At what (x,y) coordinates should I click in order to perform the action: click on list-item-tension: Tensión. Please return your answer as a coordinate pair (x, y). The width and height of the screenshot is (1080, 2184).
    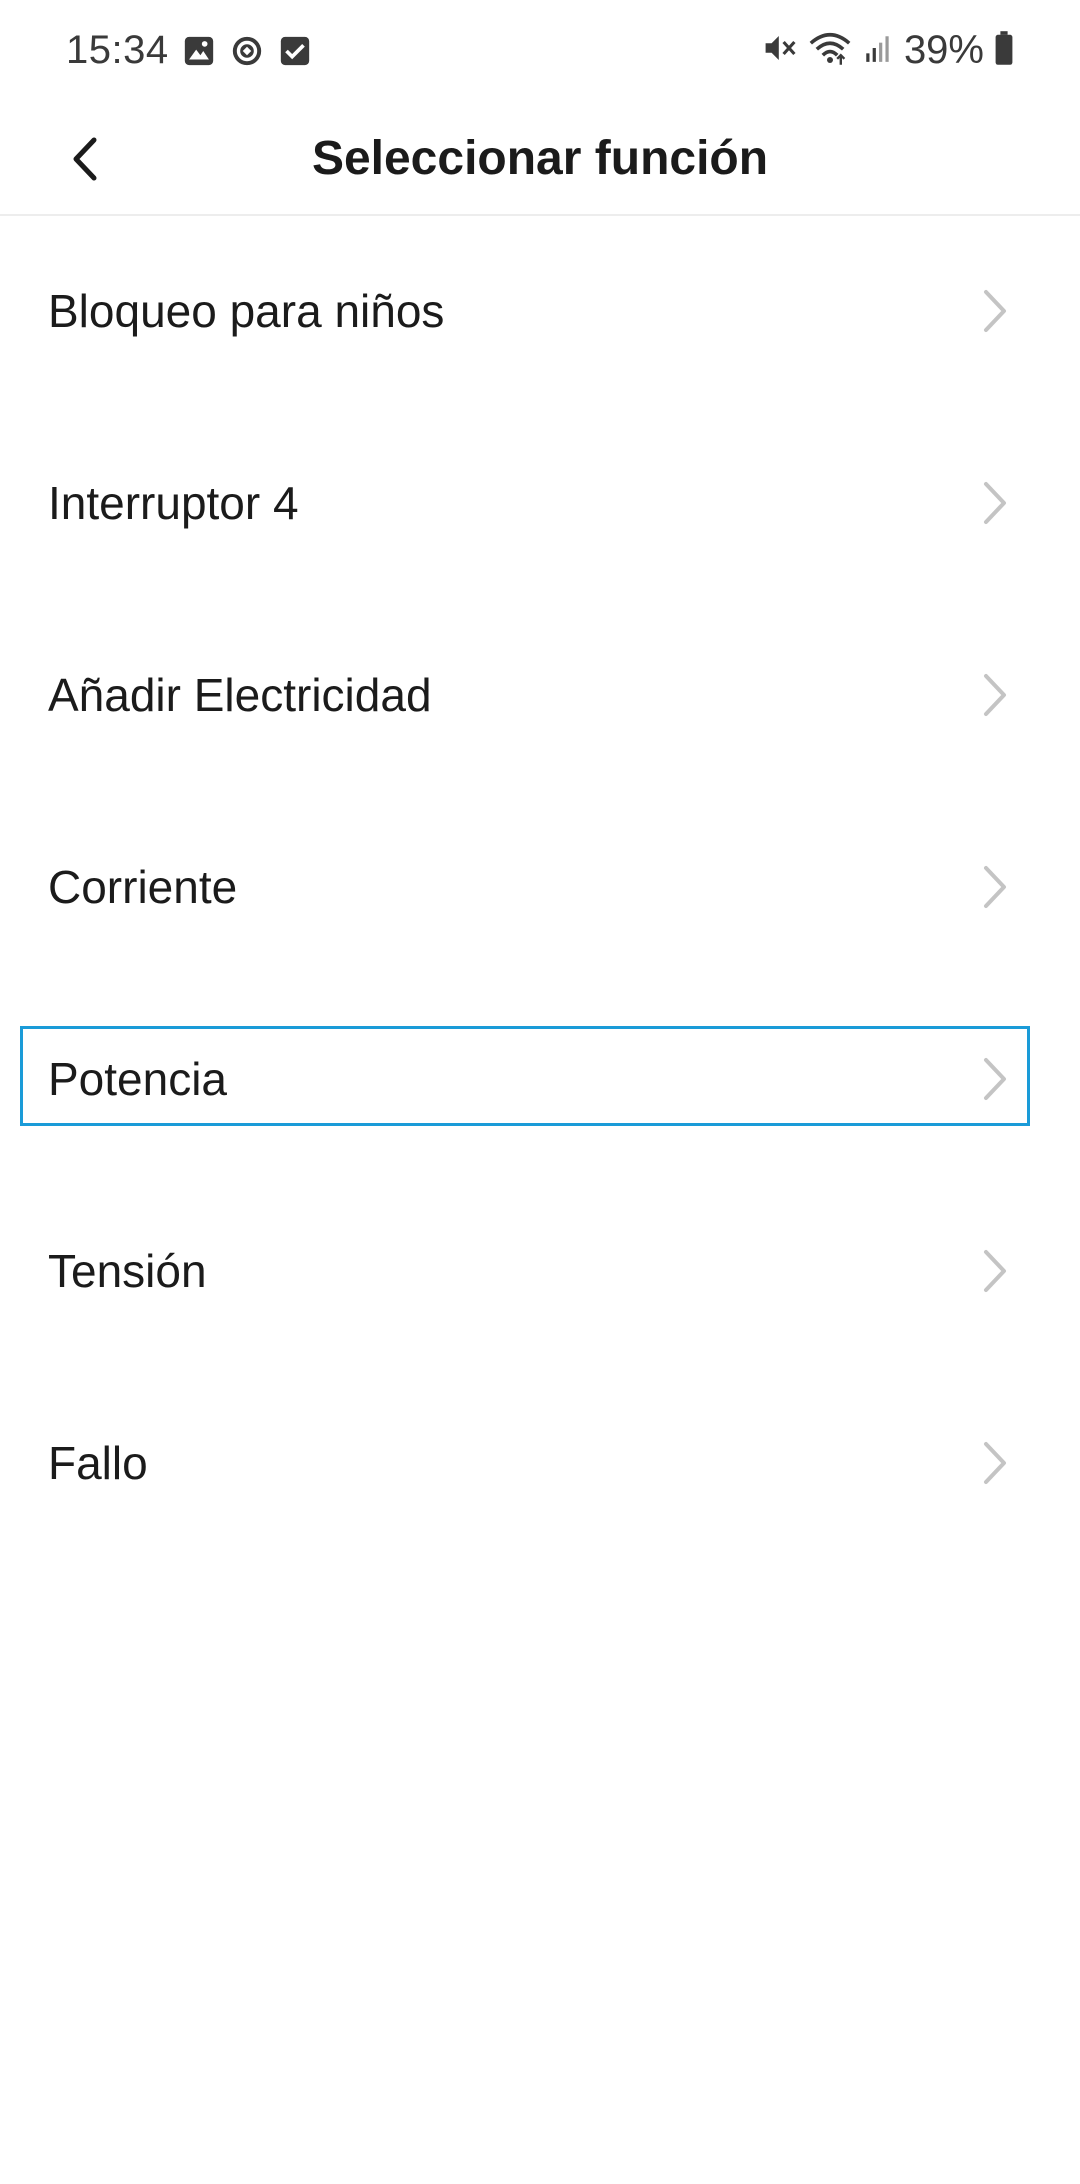
    Looking at the image, I should click on (540, 1271).